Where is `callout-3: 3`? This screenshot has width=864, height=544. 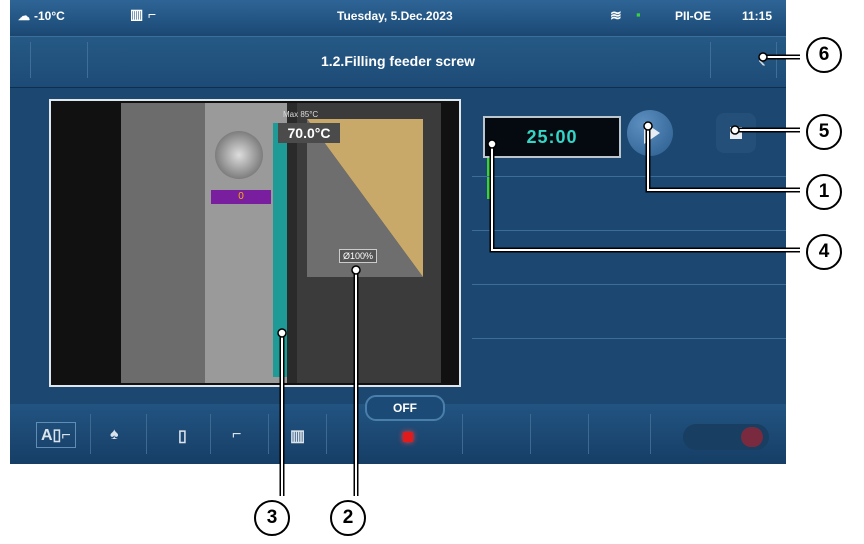 callout-3: 3 is located at coordinates (272, 518).